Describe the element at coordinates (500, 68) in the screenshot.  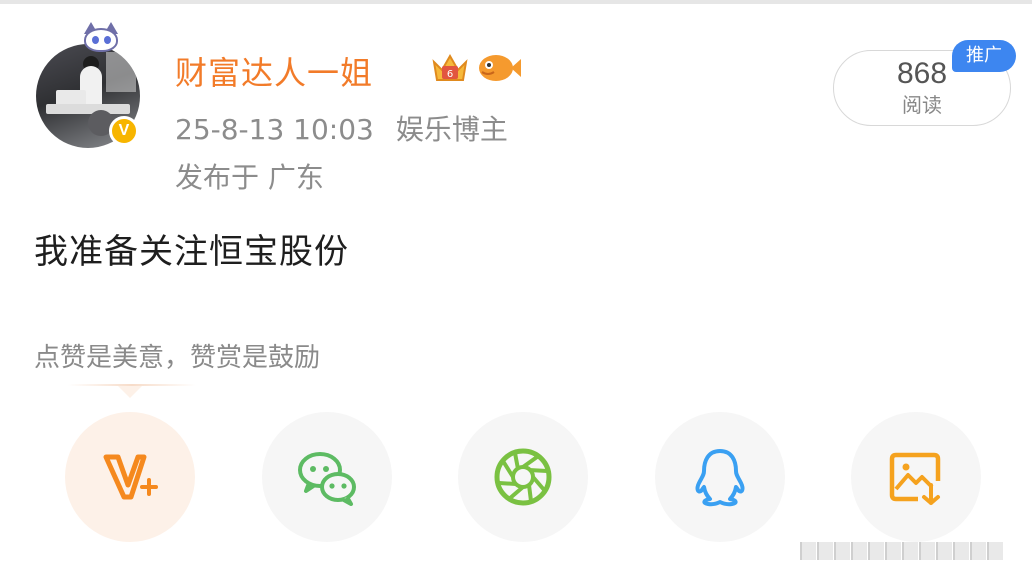
I see `fish-badge-icon` at that location.